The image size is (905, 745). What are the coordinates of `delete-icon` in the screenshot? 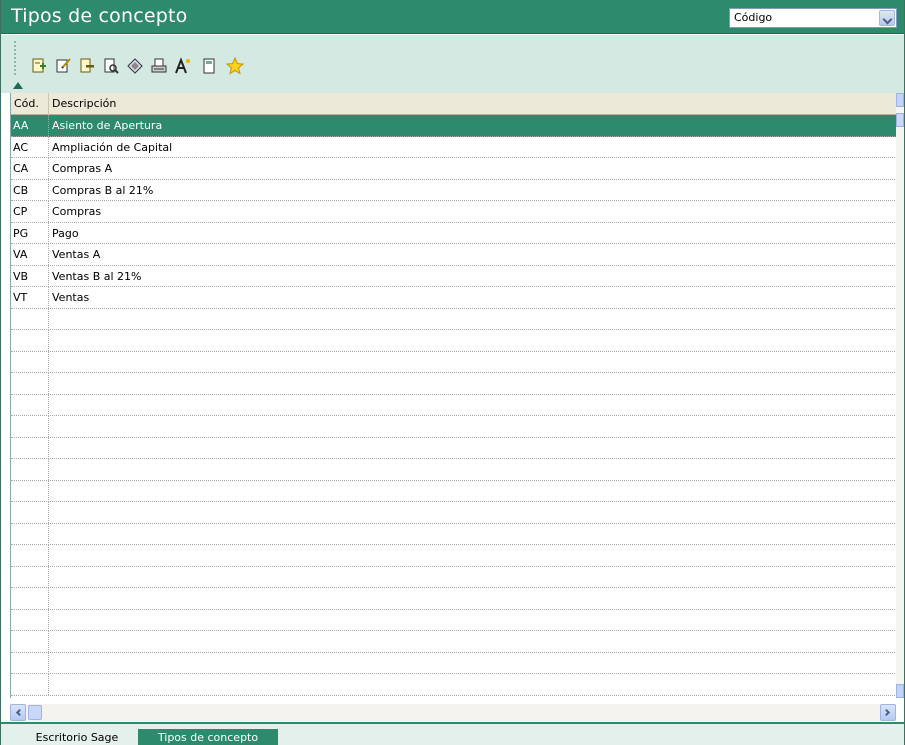 It's located at (87, 66).